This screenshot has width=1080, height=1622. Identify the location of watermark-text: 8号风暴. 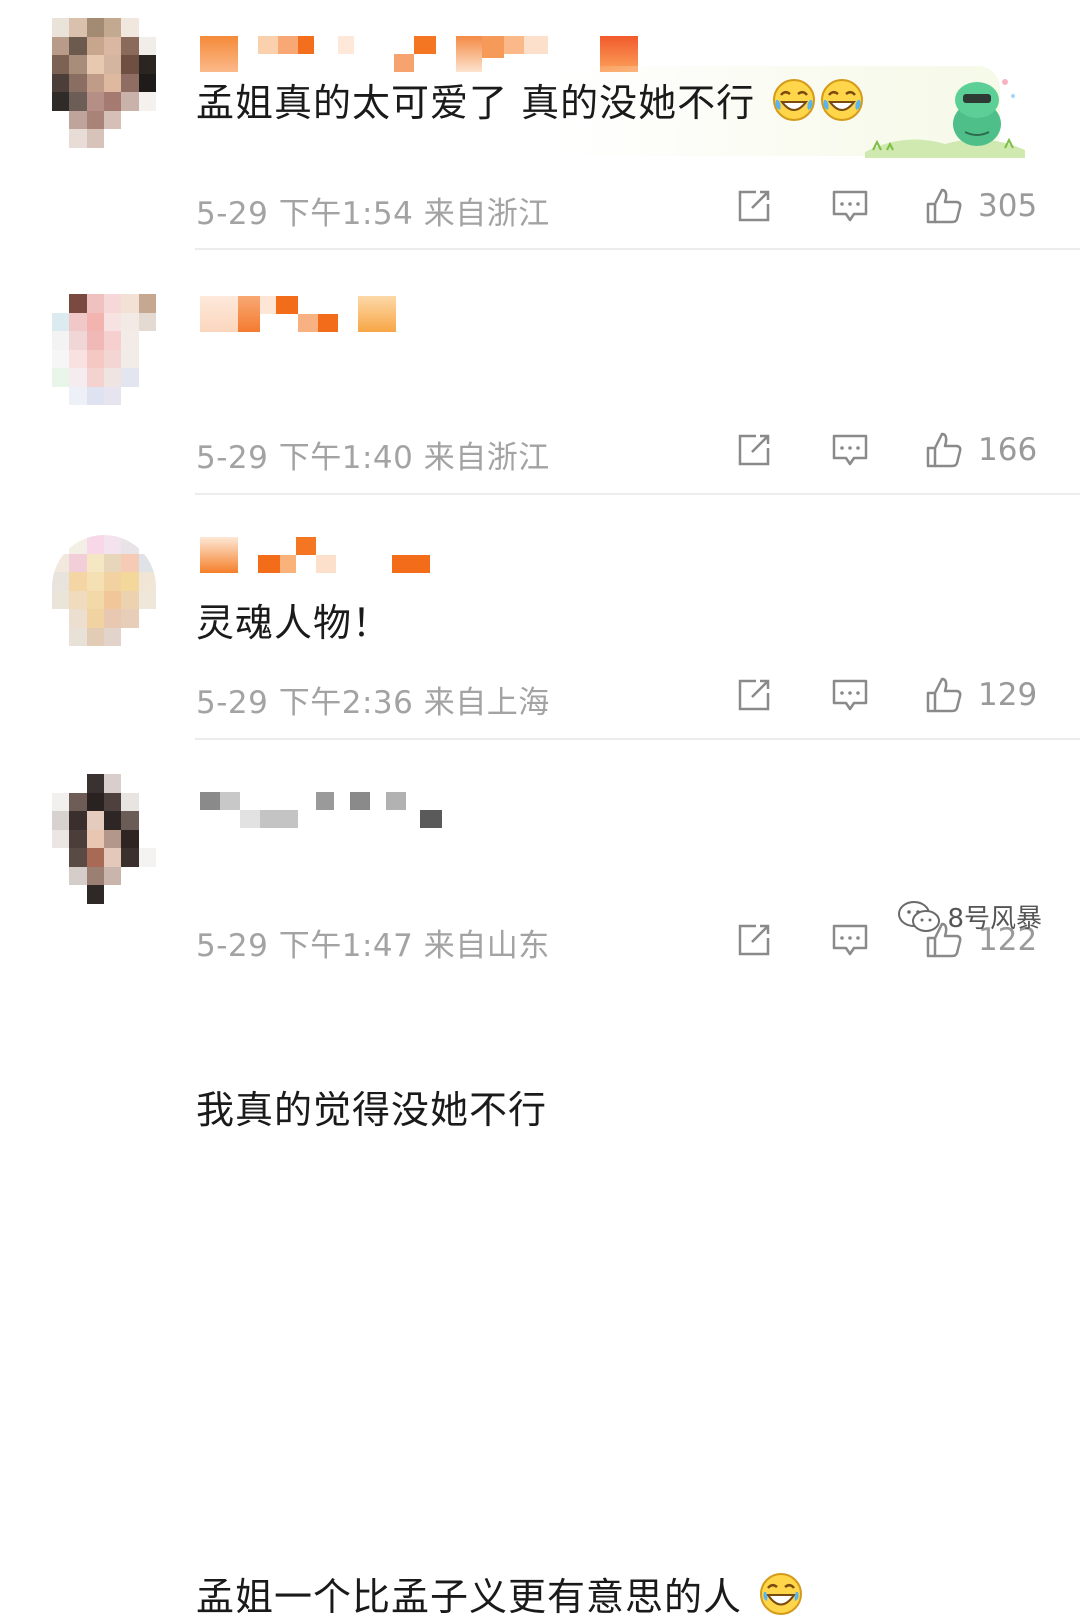
(994, 919).